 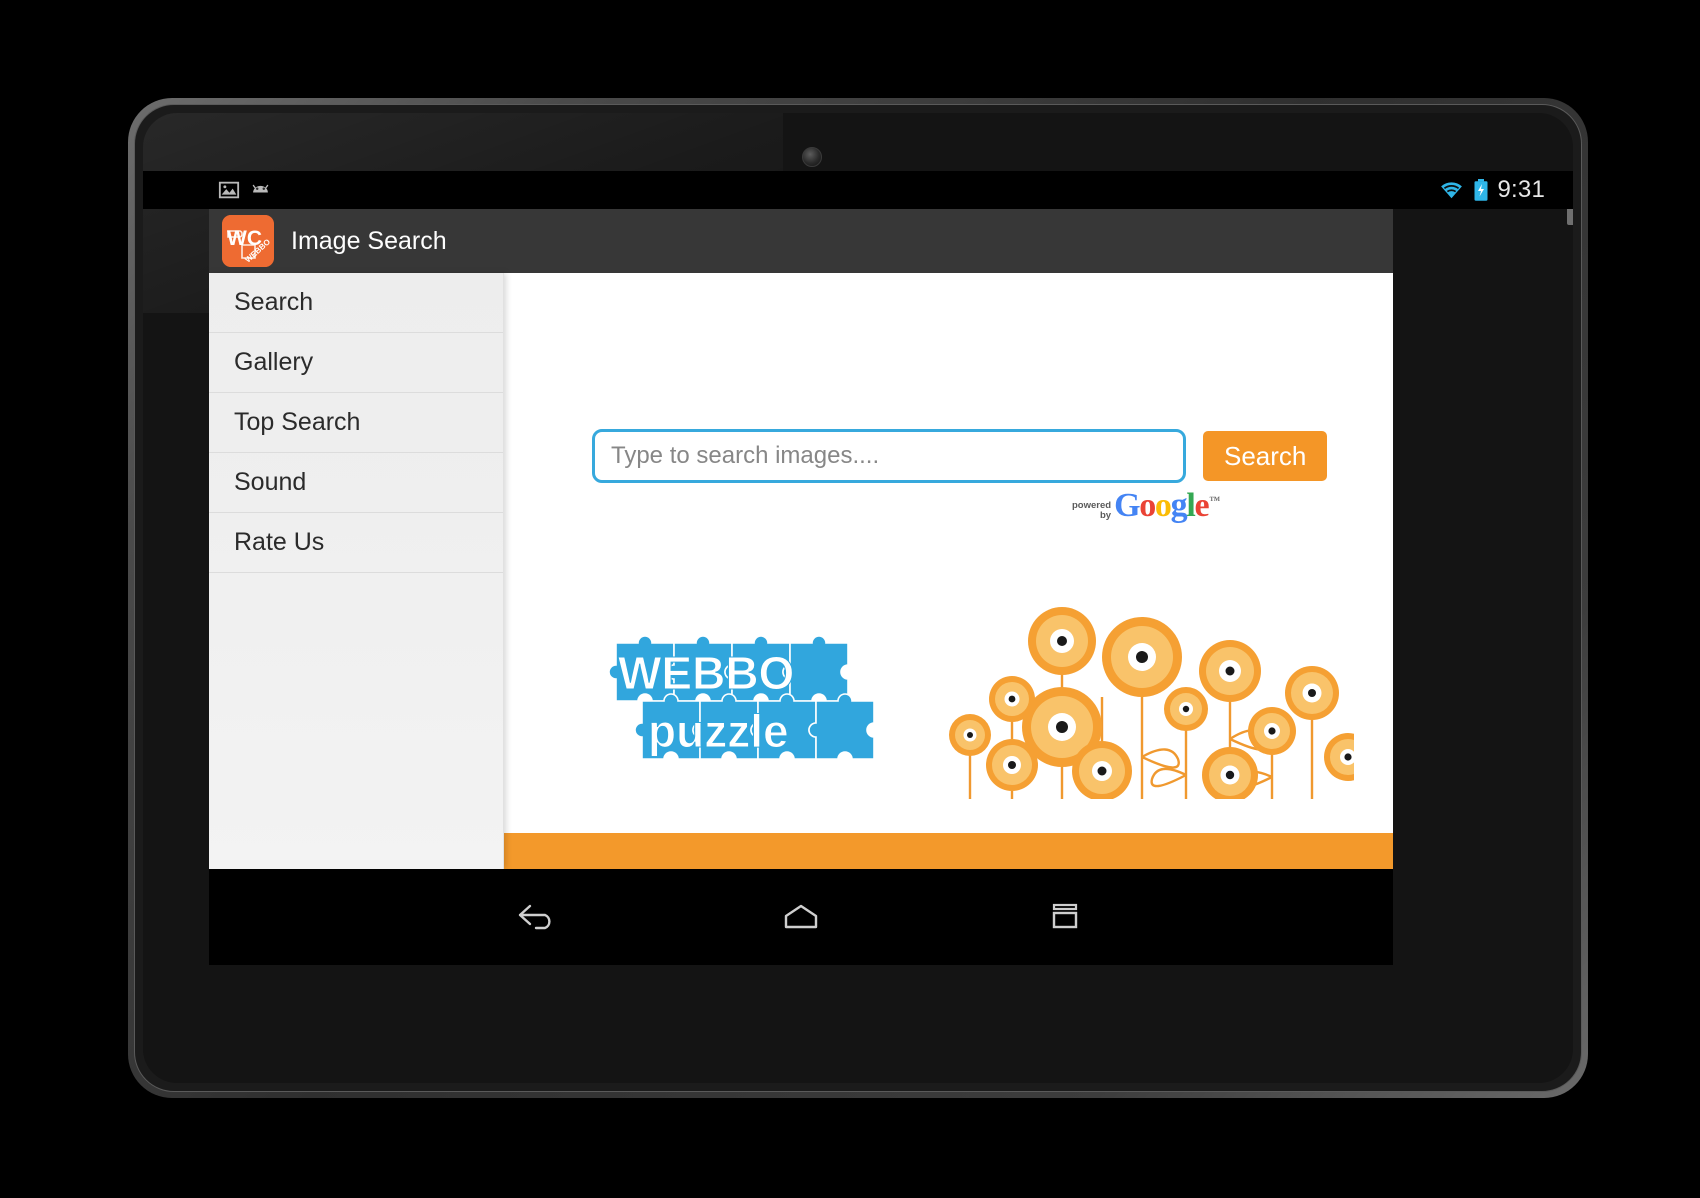 What do you see at coordinates (245, 190) in the screenshot?
I see `status-notifications` at bounding box center [245, 190].